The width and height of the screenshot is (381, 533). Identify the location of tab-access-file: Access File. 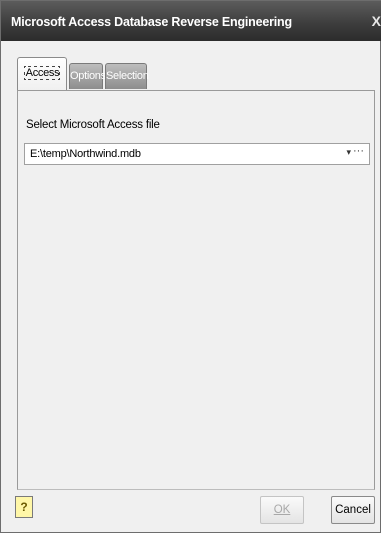
(42, 83).